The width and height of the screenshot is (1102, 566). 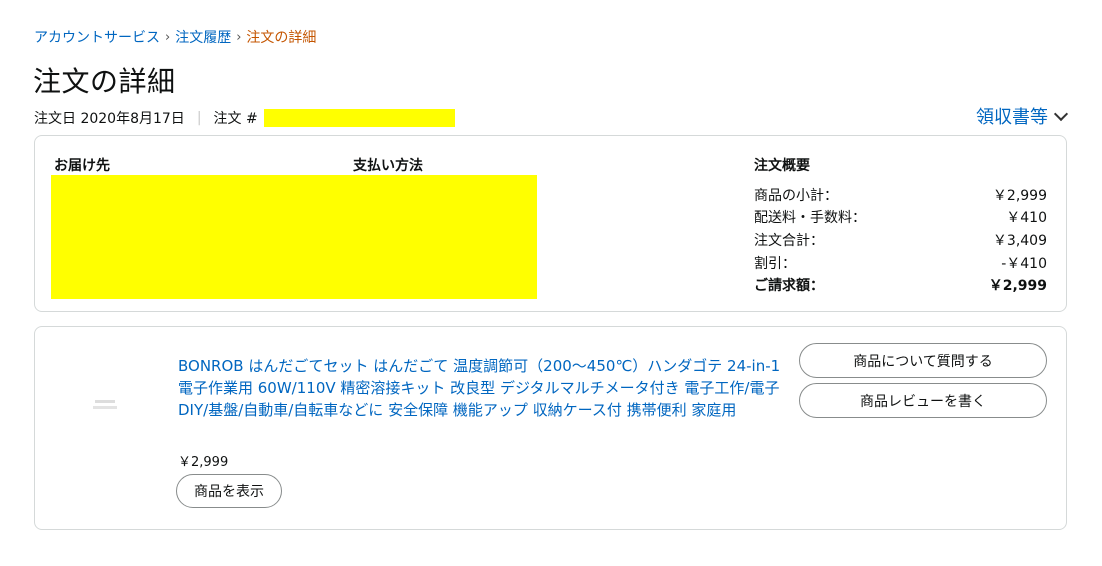 I want to click on order-number-label: 注文 #, so click(x=235, y=119).